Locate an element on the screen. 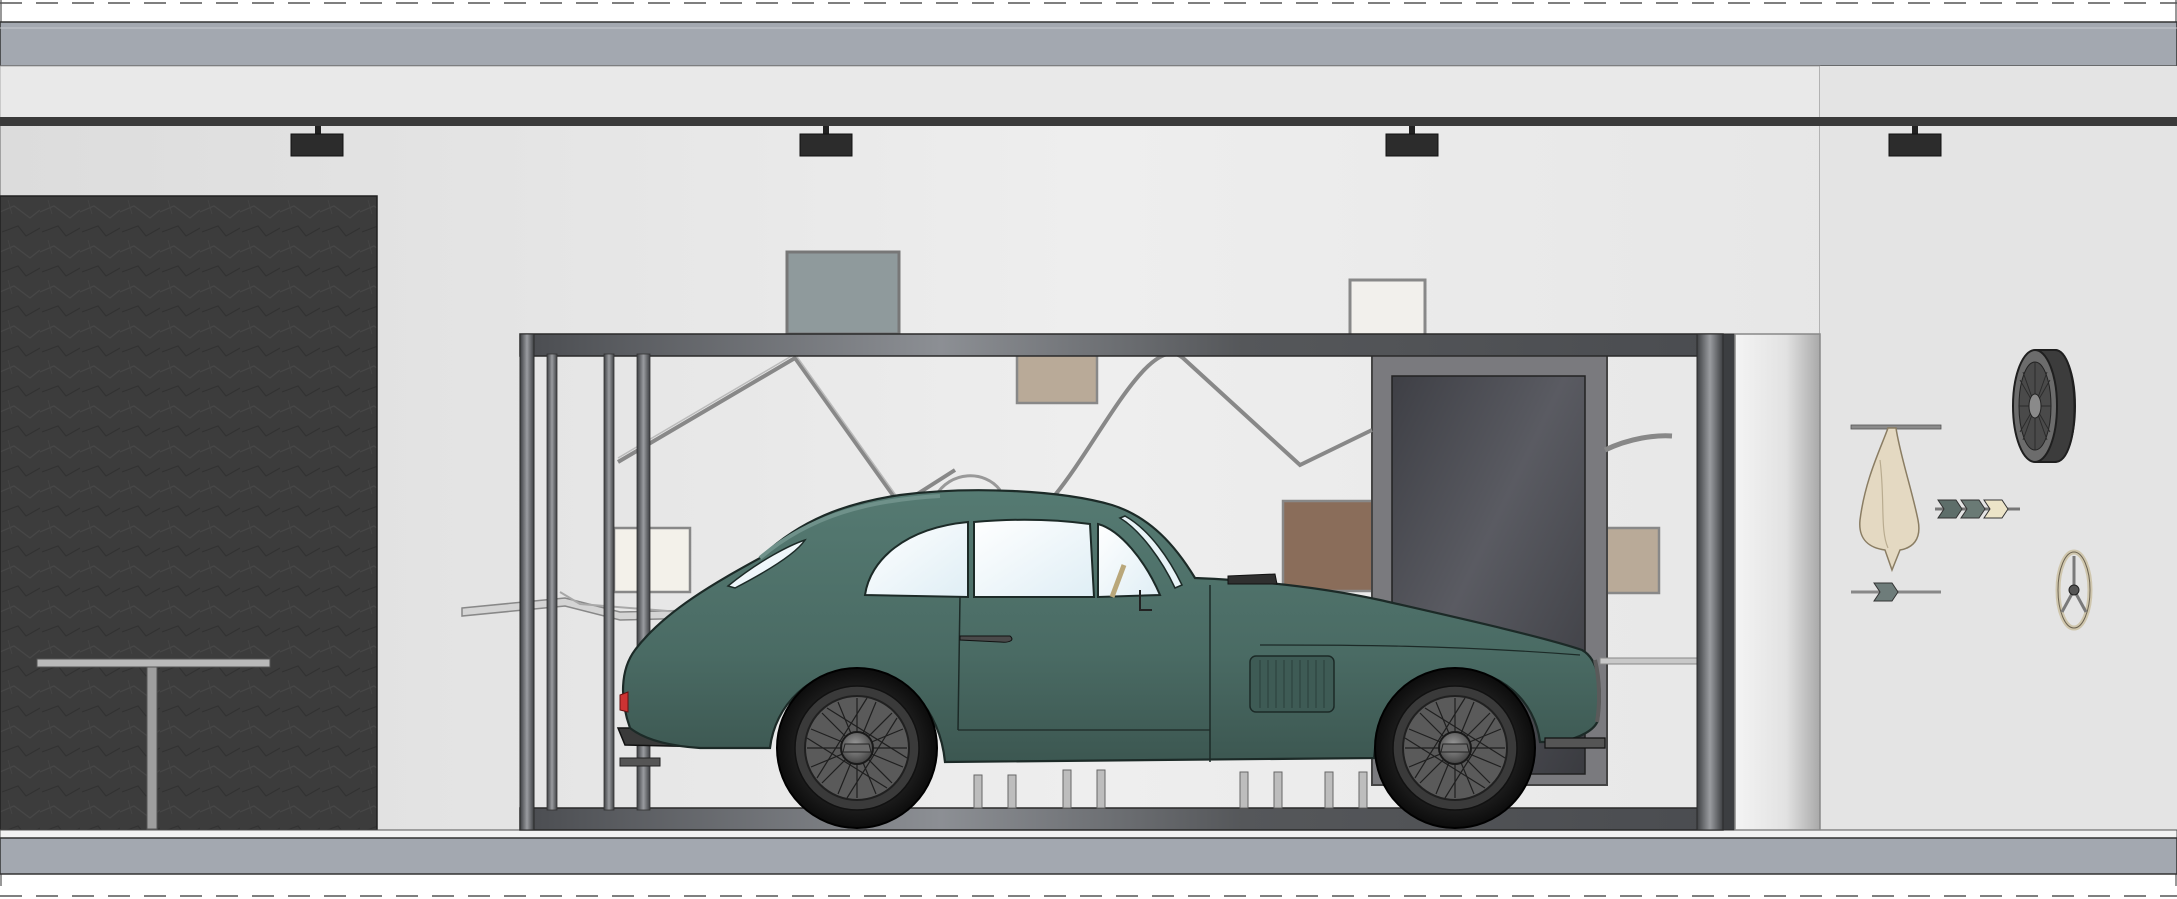 Image resolution: width=2177 pixels, height=899 pixels. frame-bottom-beam is located at coordinates (1121, 819).